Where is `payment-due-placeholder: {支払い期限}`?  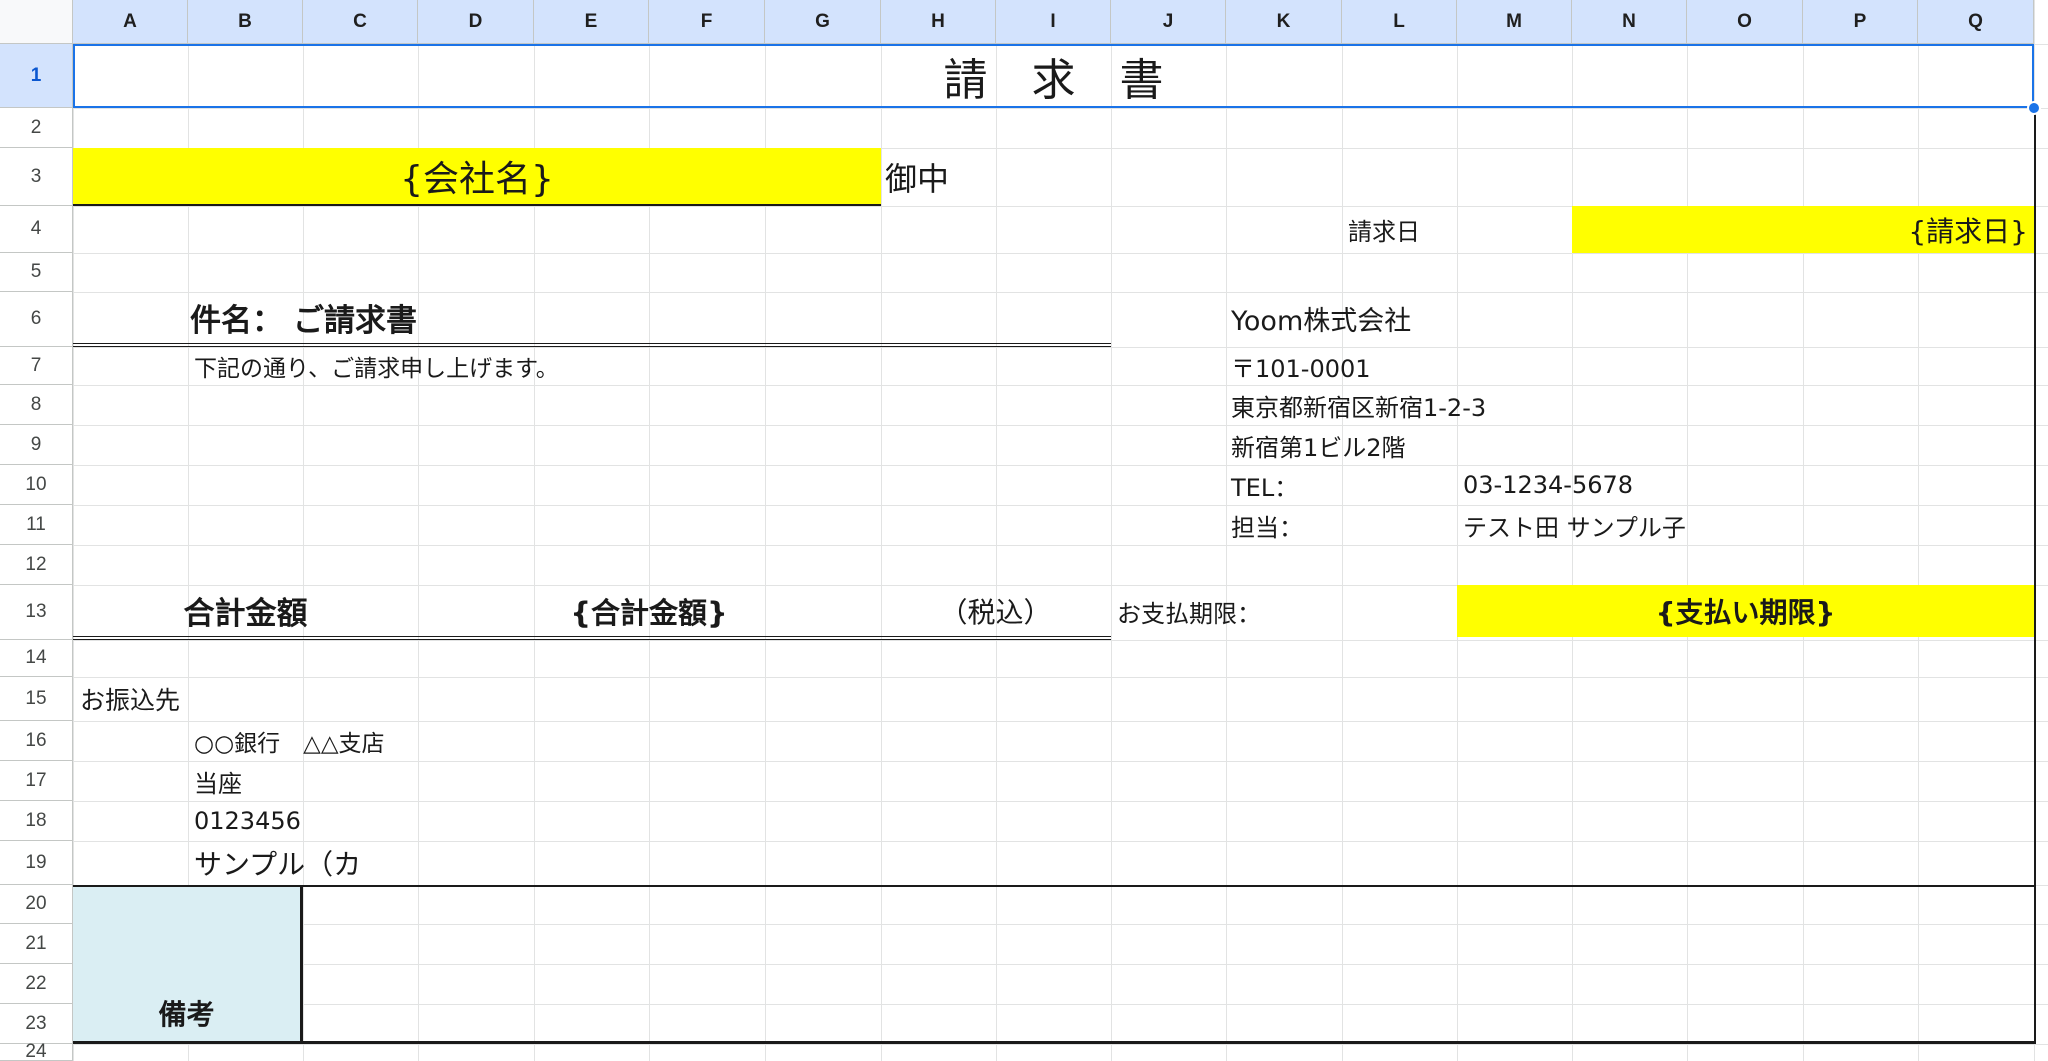
payment-due-placeholder: {支払い期限} is located at coordinates (1745, 612).